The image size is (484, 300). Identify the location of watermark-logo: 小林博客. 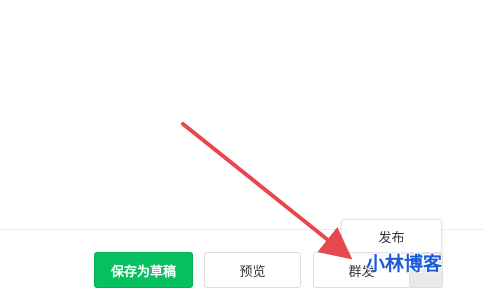
(404, 264).